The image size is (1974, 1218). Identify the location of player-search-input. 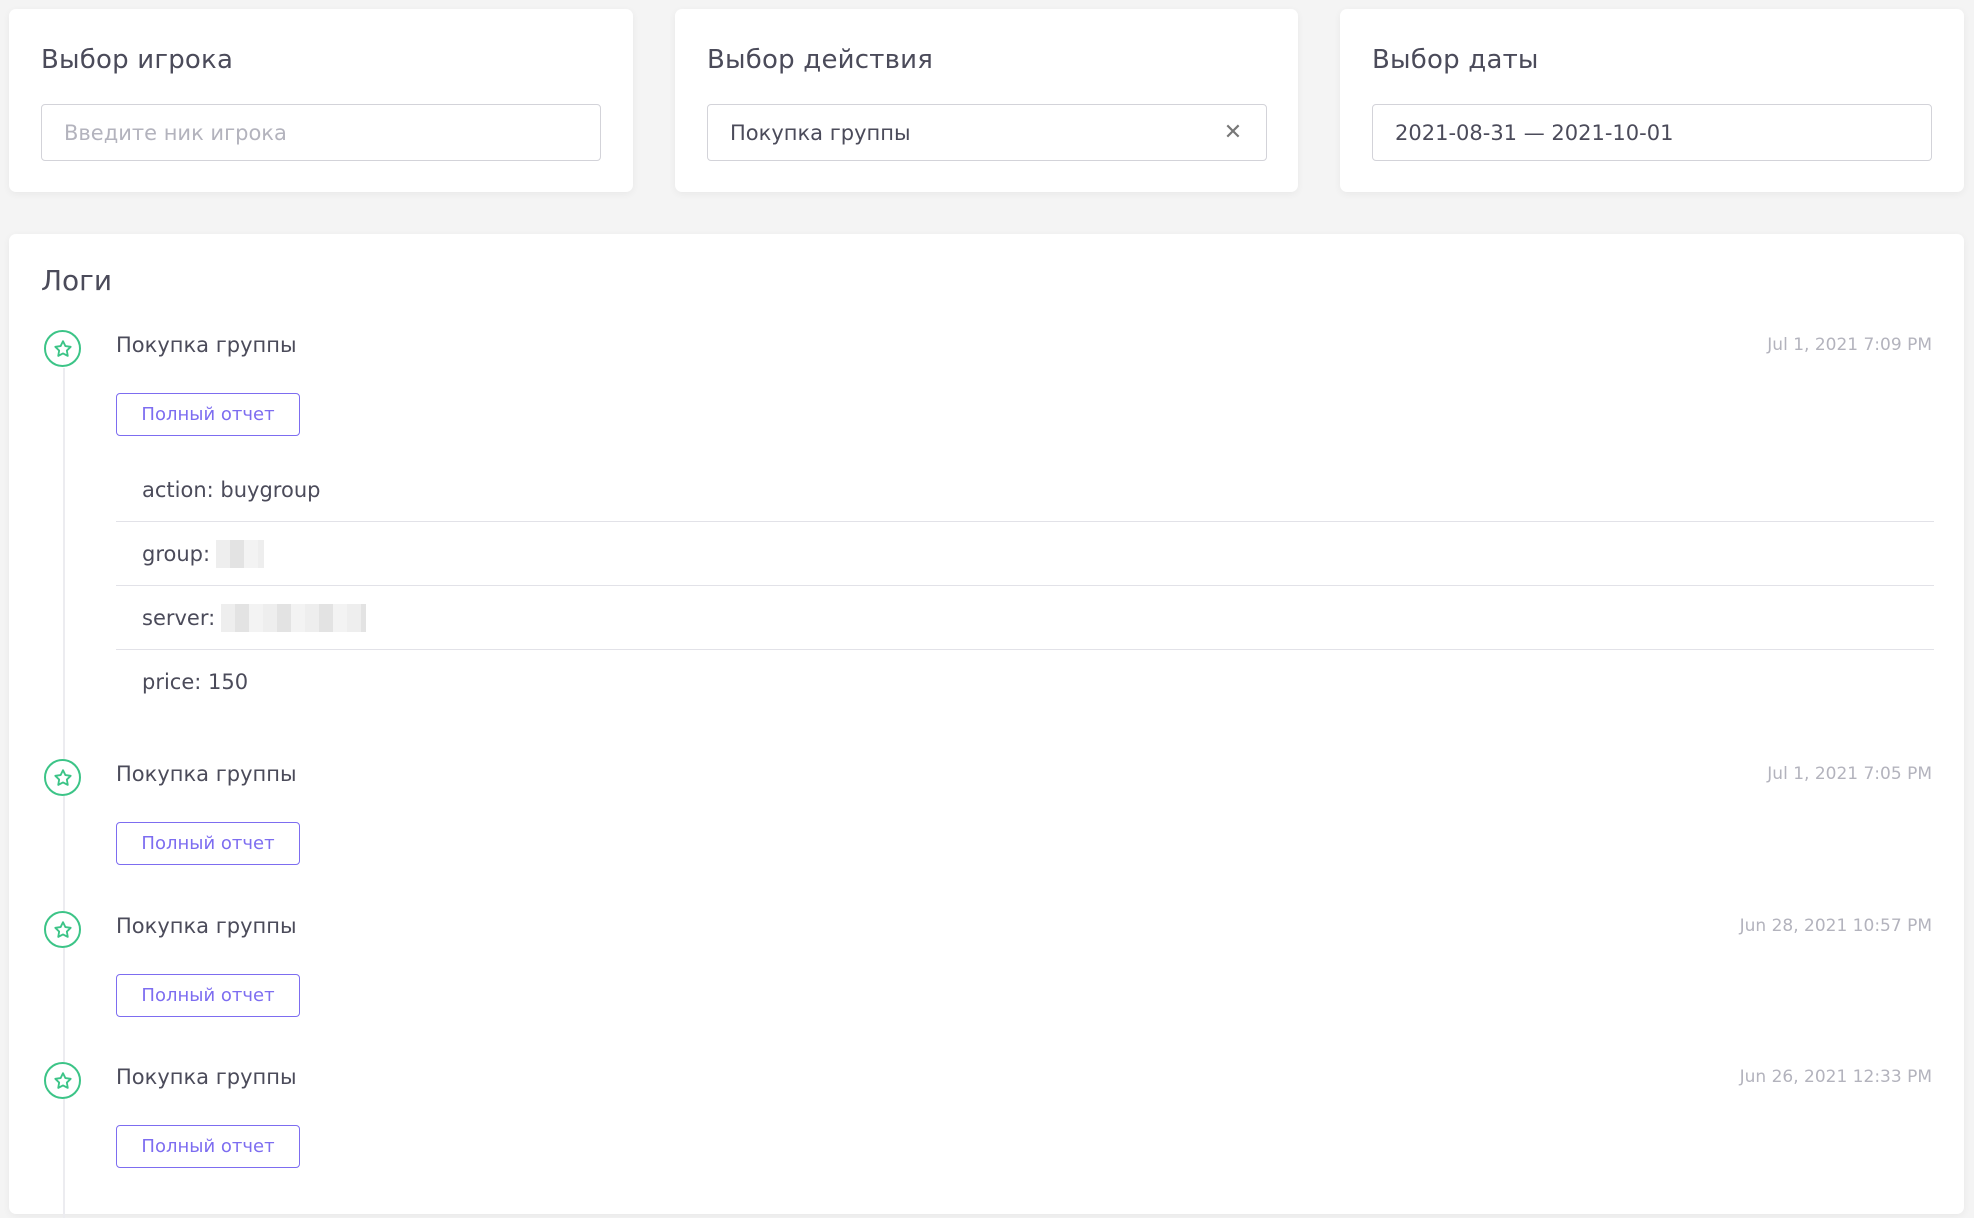
(321, 132).